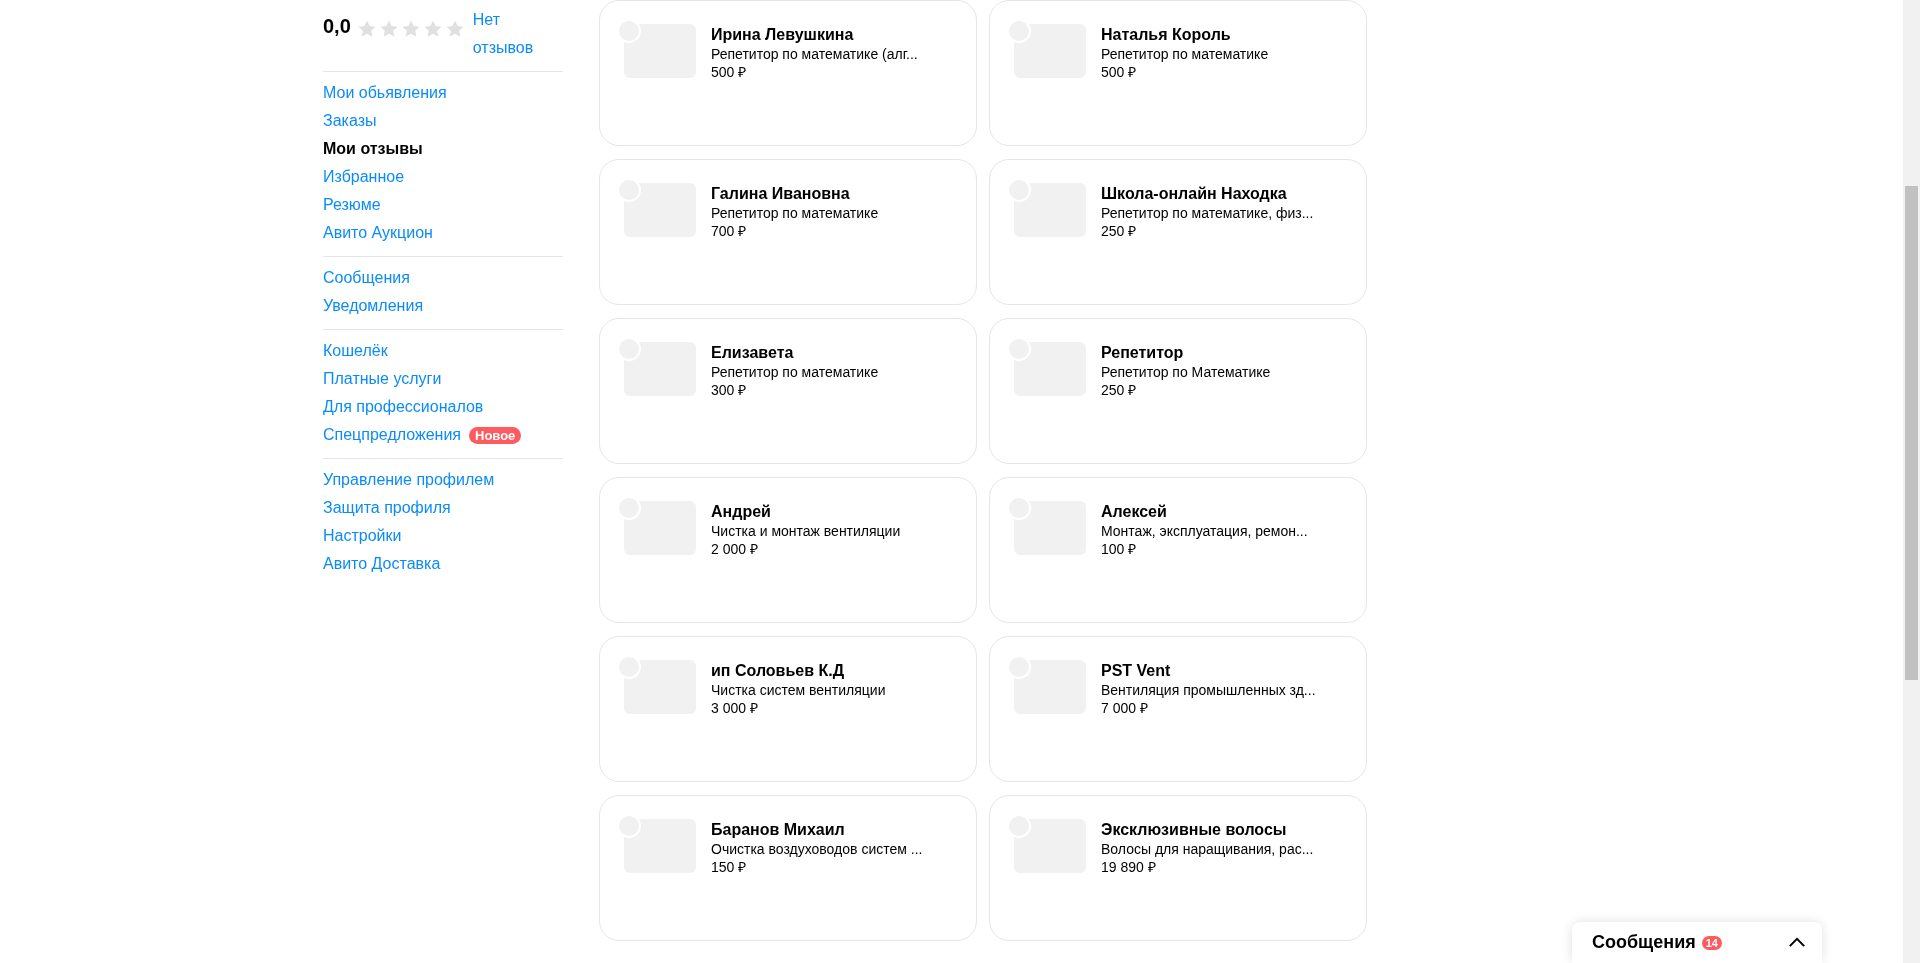 This screenshot has height=963, width=1920. I want to click on listing-card: Андрей Чистка и монтаж вентиляции 2 000 ₽, so click(788, 550).